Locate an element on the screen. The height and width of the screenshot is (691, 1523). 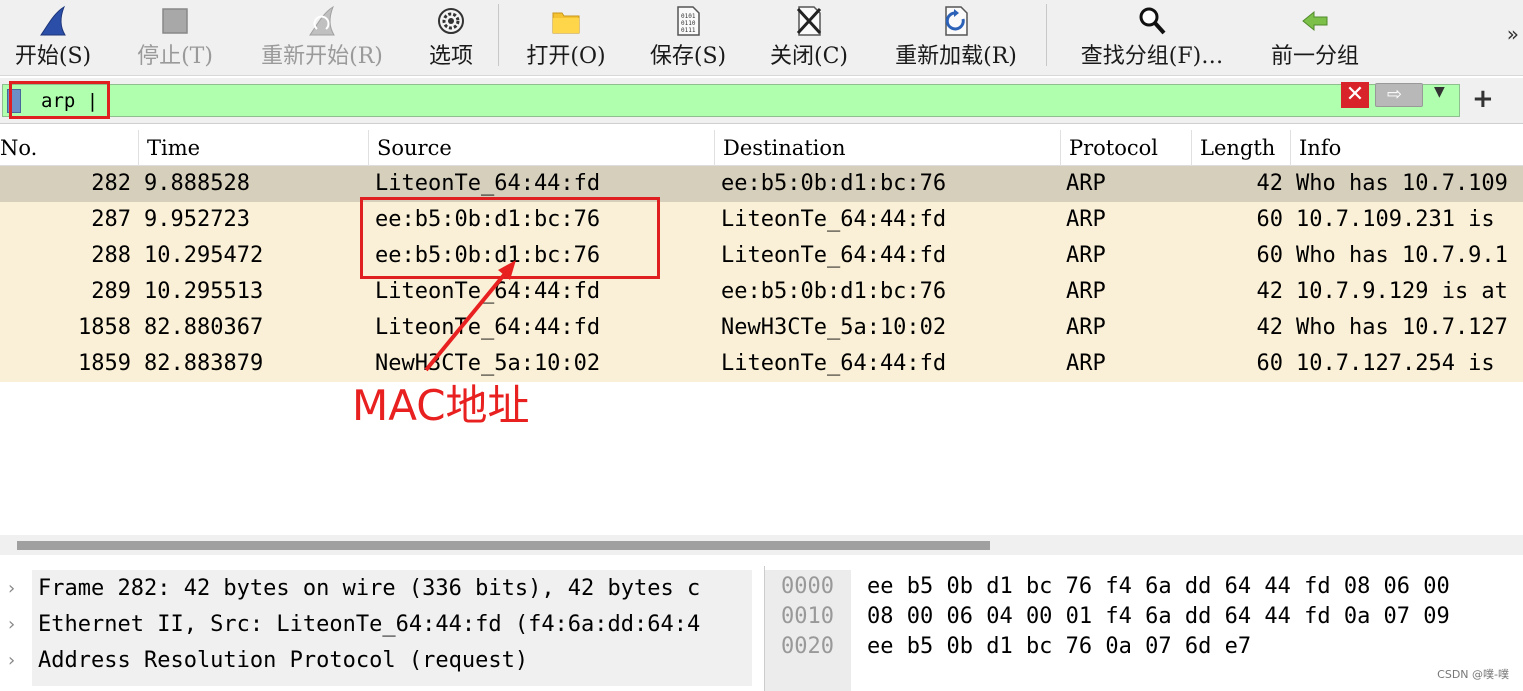
column-header-no: No. is located at coordinates (69, 148).